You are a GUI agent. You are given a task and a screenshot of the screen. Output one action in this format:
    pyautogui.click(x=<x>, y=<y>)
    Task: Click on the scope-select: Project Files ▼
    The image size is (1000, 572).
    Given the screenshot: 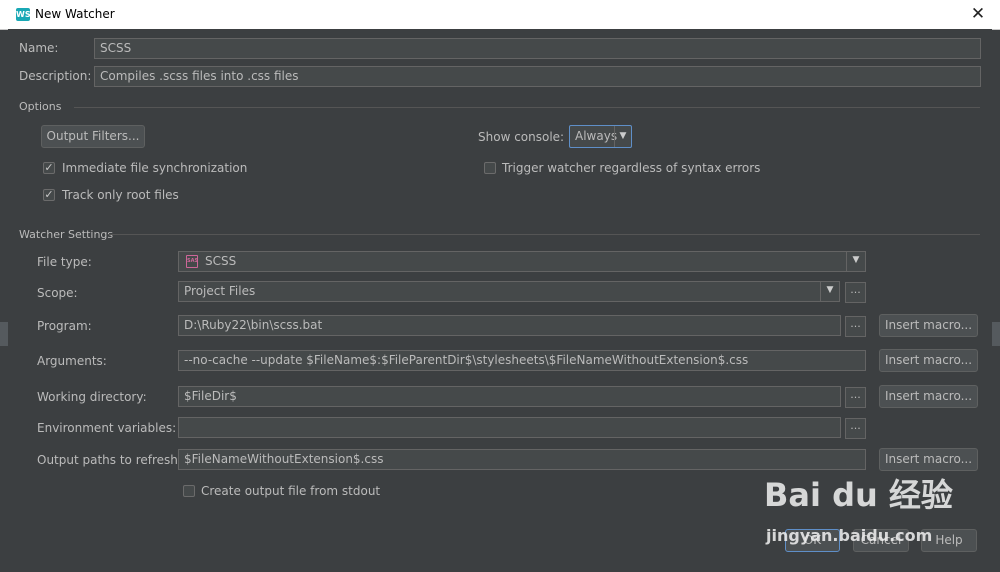 What is the action you would take?
    pyautogui.click(x=509, y=291)
    